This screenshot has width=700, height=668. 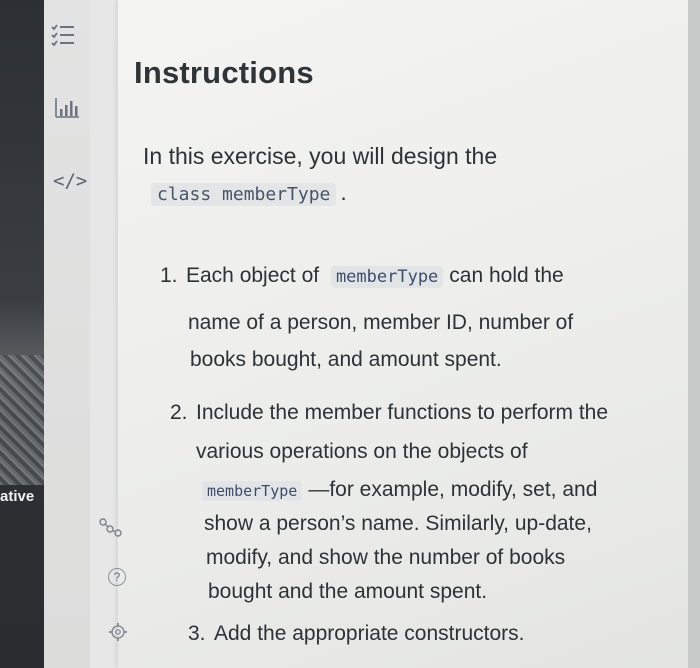 I want to click on item2-line6: bought and the amount spent., so click(x=348, y=591).